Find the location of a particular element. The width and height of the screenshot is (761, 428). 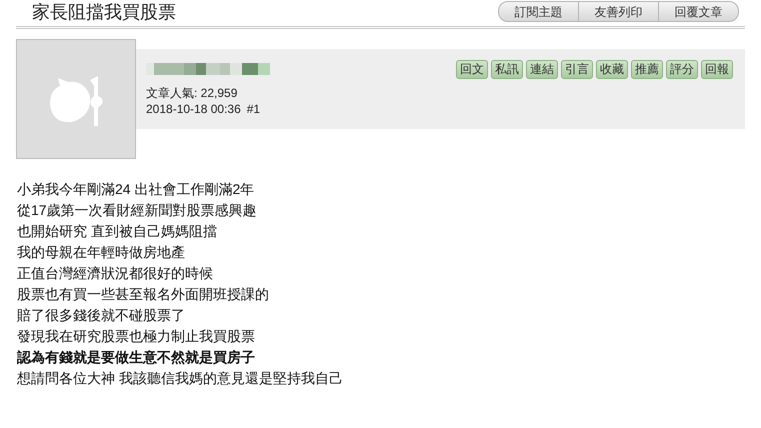

action-button: 回報 is located at coordinates (717, 69).